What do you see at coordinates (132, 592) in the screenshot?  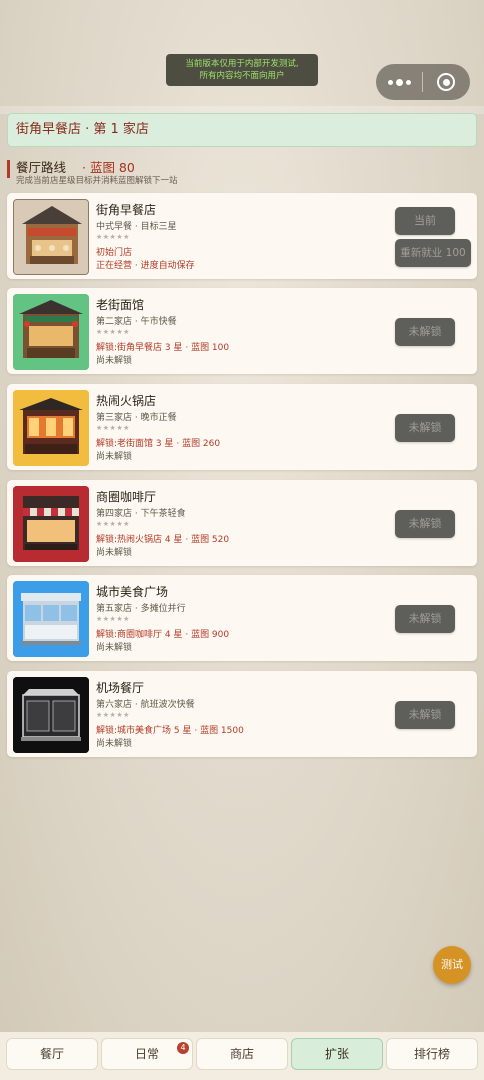 I see `restaurant-name: 城市美食广场` at bounding box center [132, 592].